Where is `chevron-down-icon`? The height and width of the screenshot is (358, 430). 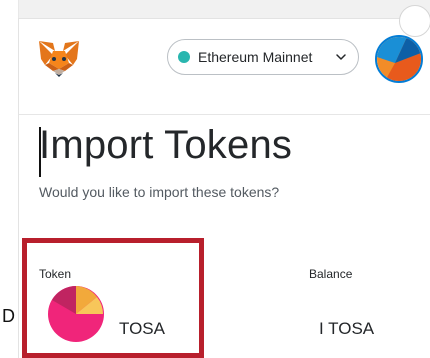 chevron-down-icon is located at coordinates (341, 57).